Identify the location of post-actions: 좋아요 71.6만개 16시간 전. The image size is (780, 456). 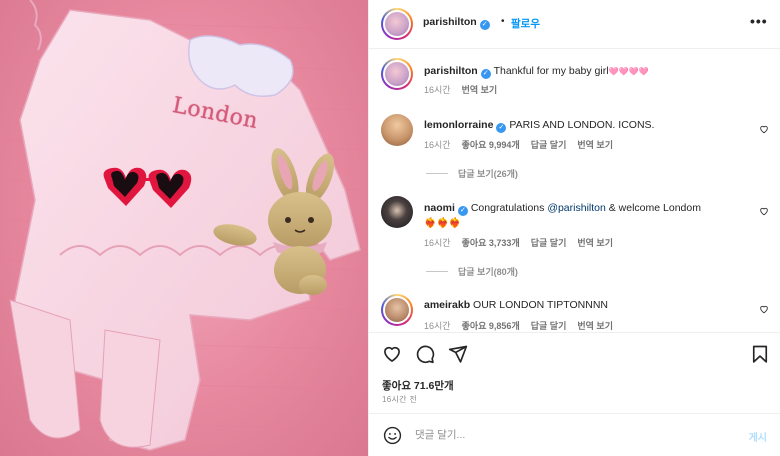
(574, 373).